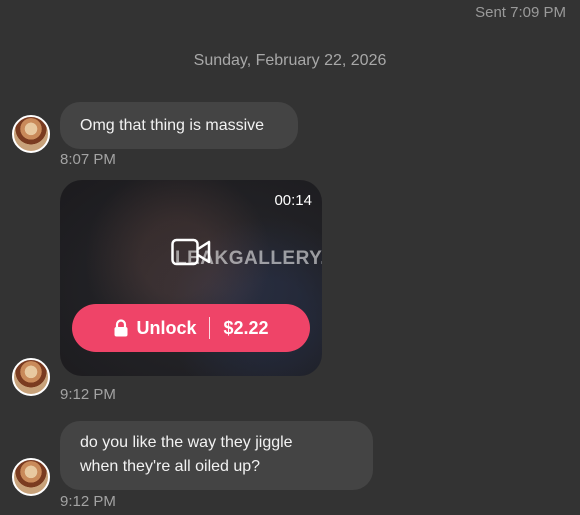 The height and width of the screenshot is (515, 580). Describe the element at coordinates (172, 125) in the screenshot. I see `message-text: Omg that thing is massive` at that location.